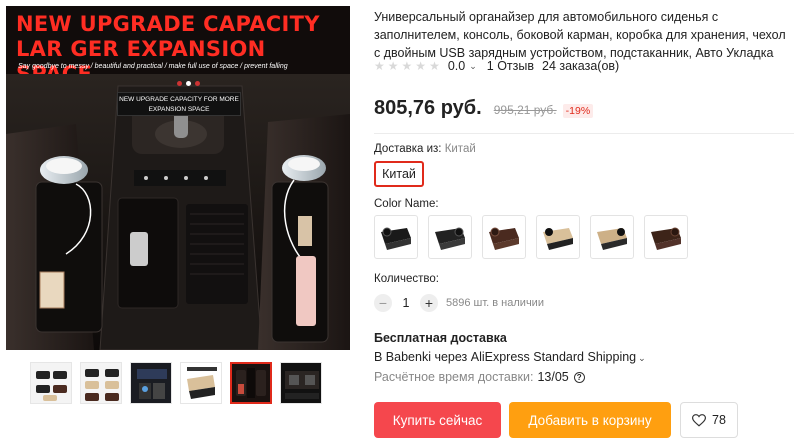 The image size is (800, 442). Describe the element at coordinates (553, 377) in the screenshot. I see `delivery-time-value: 13/05` at that location.